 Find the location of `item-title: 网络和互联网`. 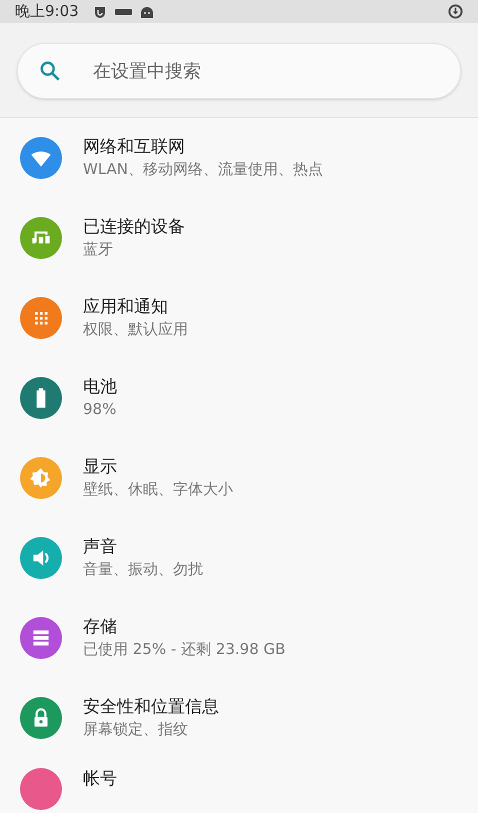

item-title: 网络和互联网 is located at coordinates (203, 147).